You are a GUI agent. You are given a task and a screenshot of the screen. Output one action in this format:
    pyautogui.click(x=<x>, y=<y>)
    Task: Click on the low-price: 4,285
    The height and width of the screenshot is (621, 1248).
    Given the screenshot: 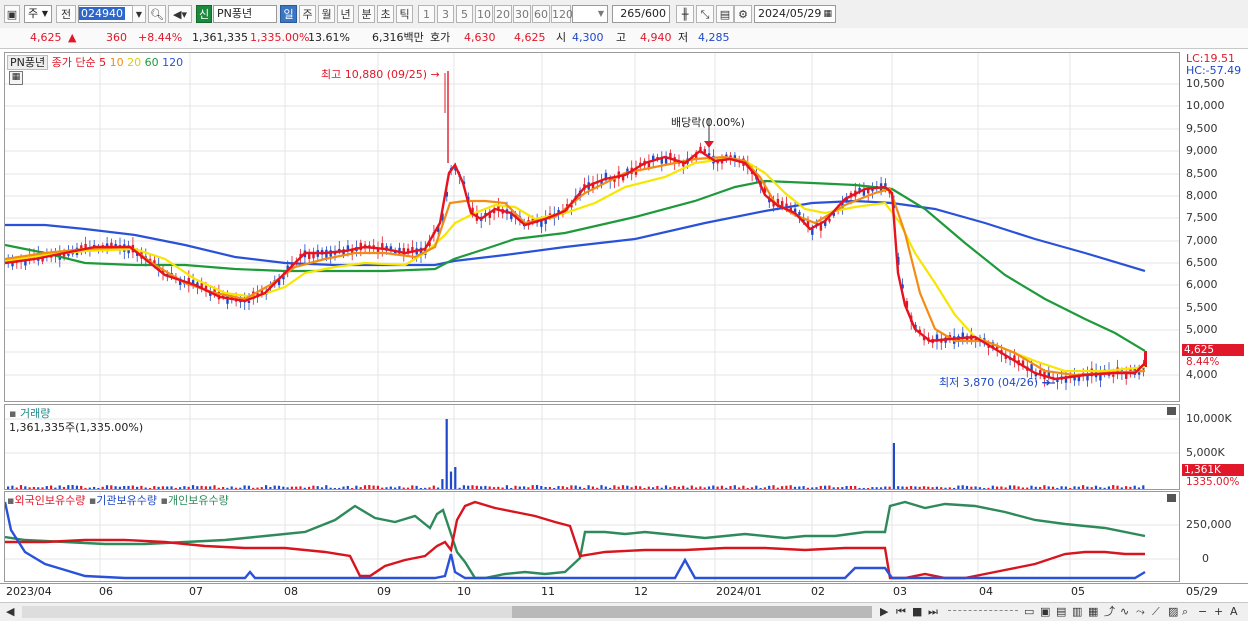 What is the action you would take?
    pyautogui.click(x=714, y=37)
    